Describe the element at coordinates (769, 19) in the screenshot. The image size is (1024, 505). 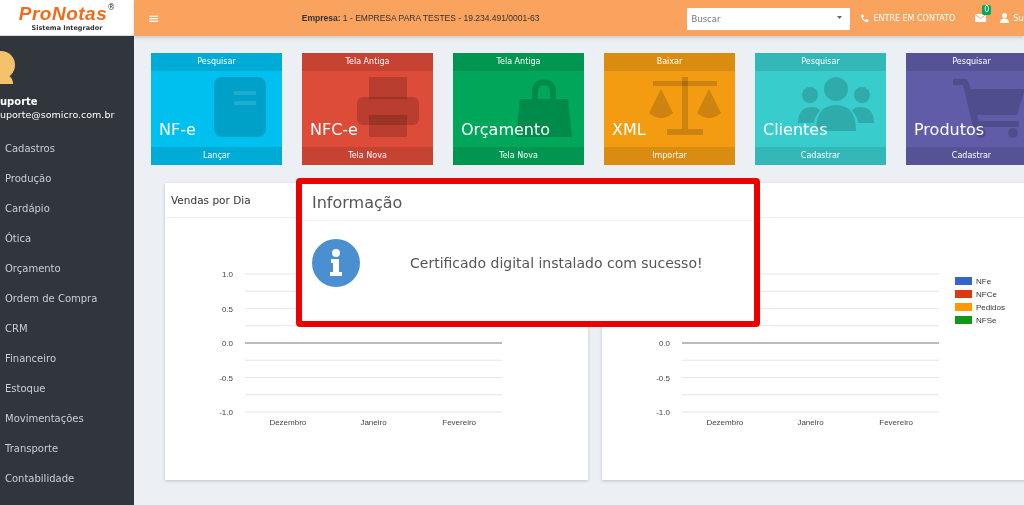
I see `search-field: Buscar` at that location.